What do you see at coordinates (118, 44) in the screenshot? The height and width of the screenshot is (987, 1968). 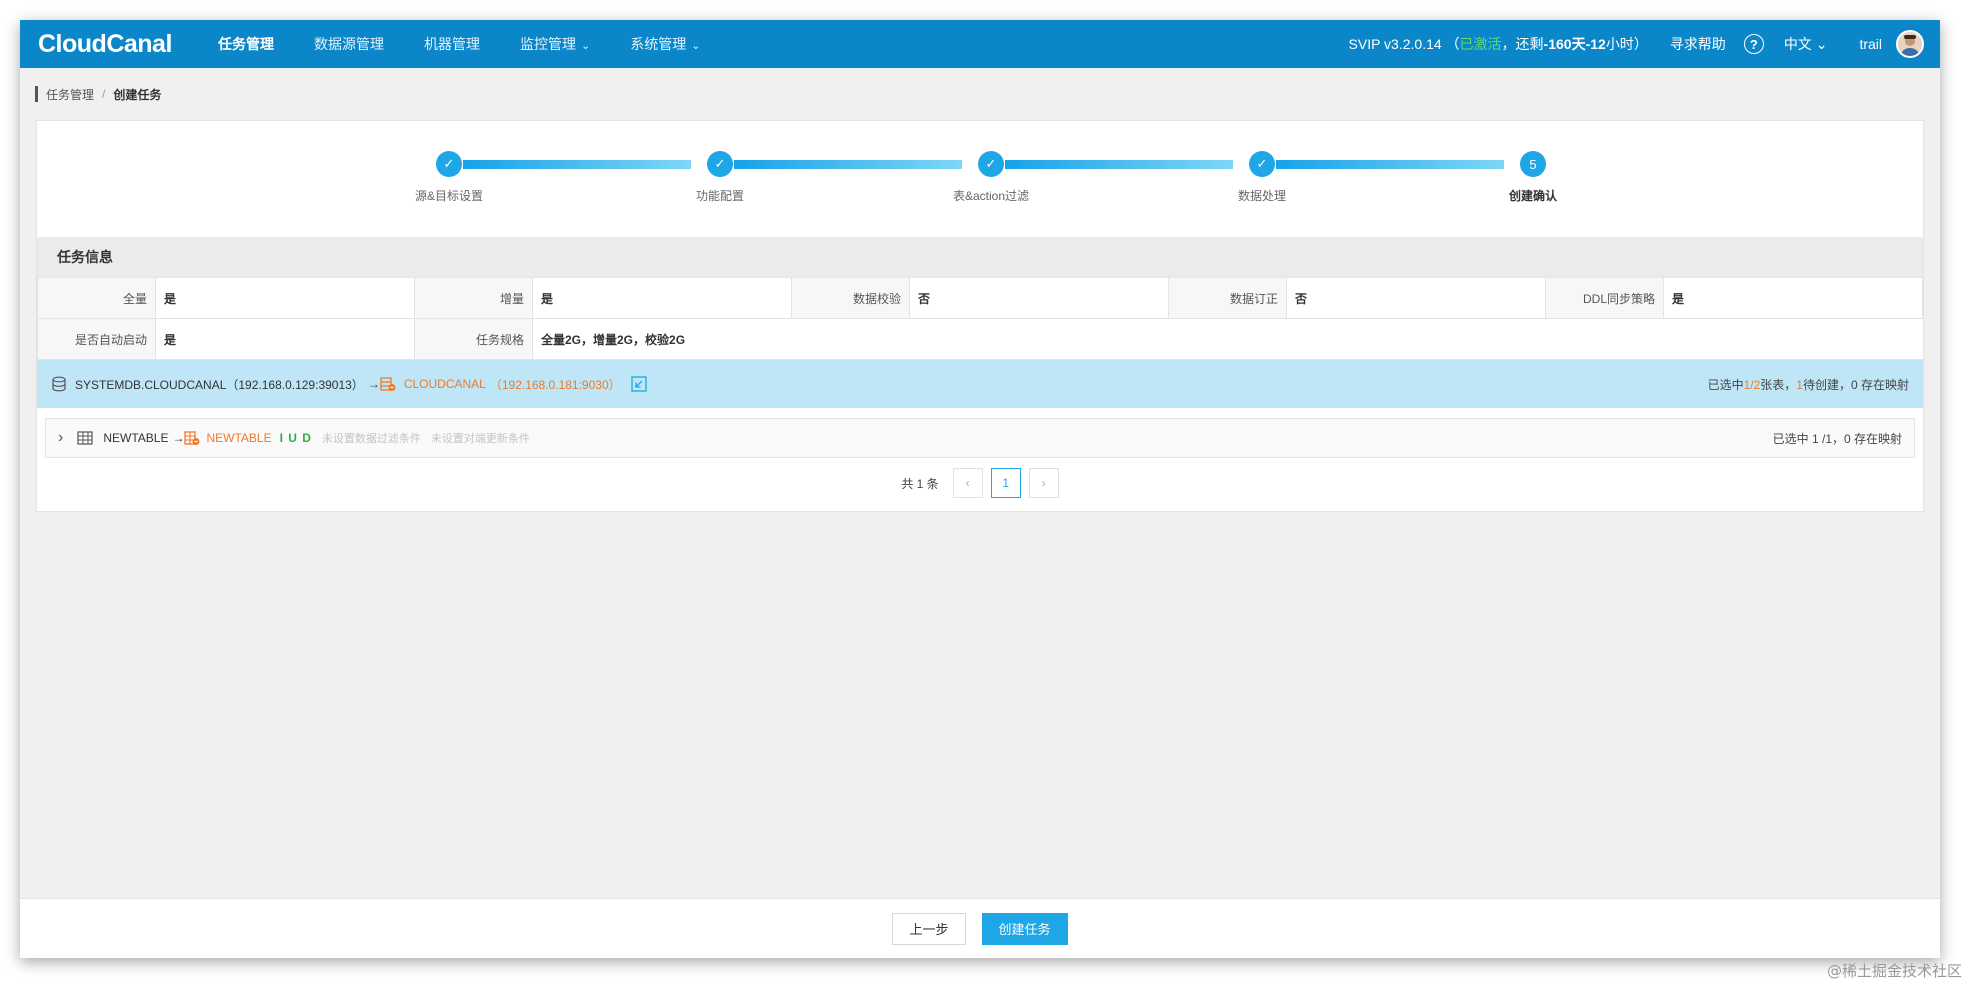 I see `app-logo: CloudCanal` at bounding box center [118, 44].